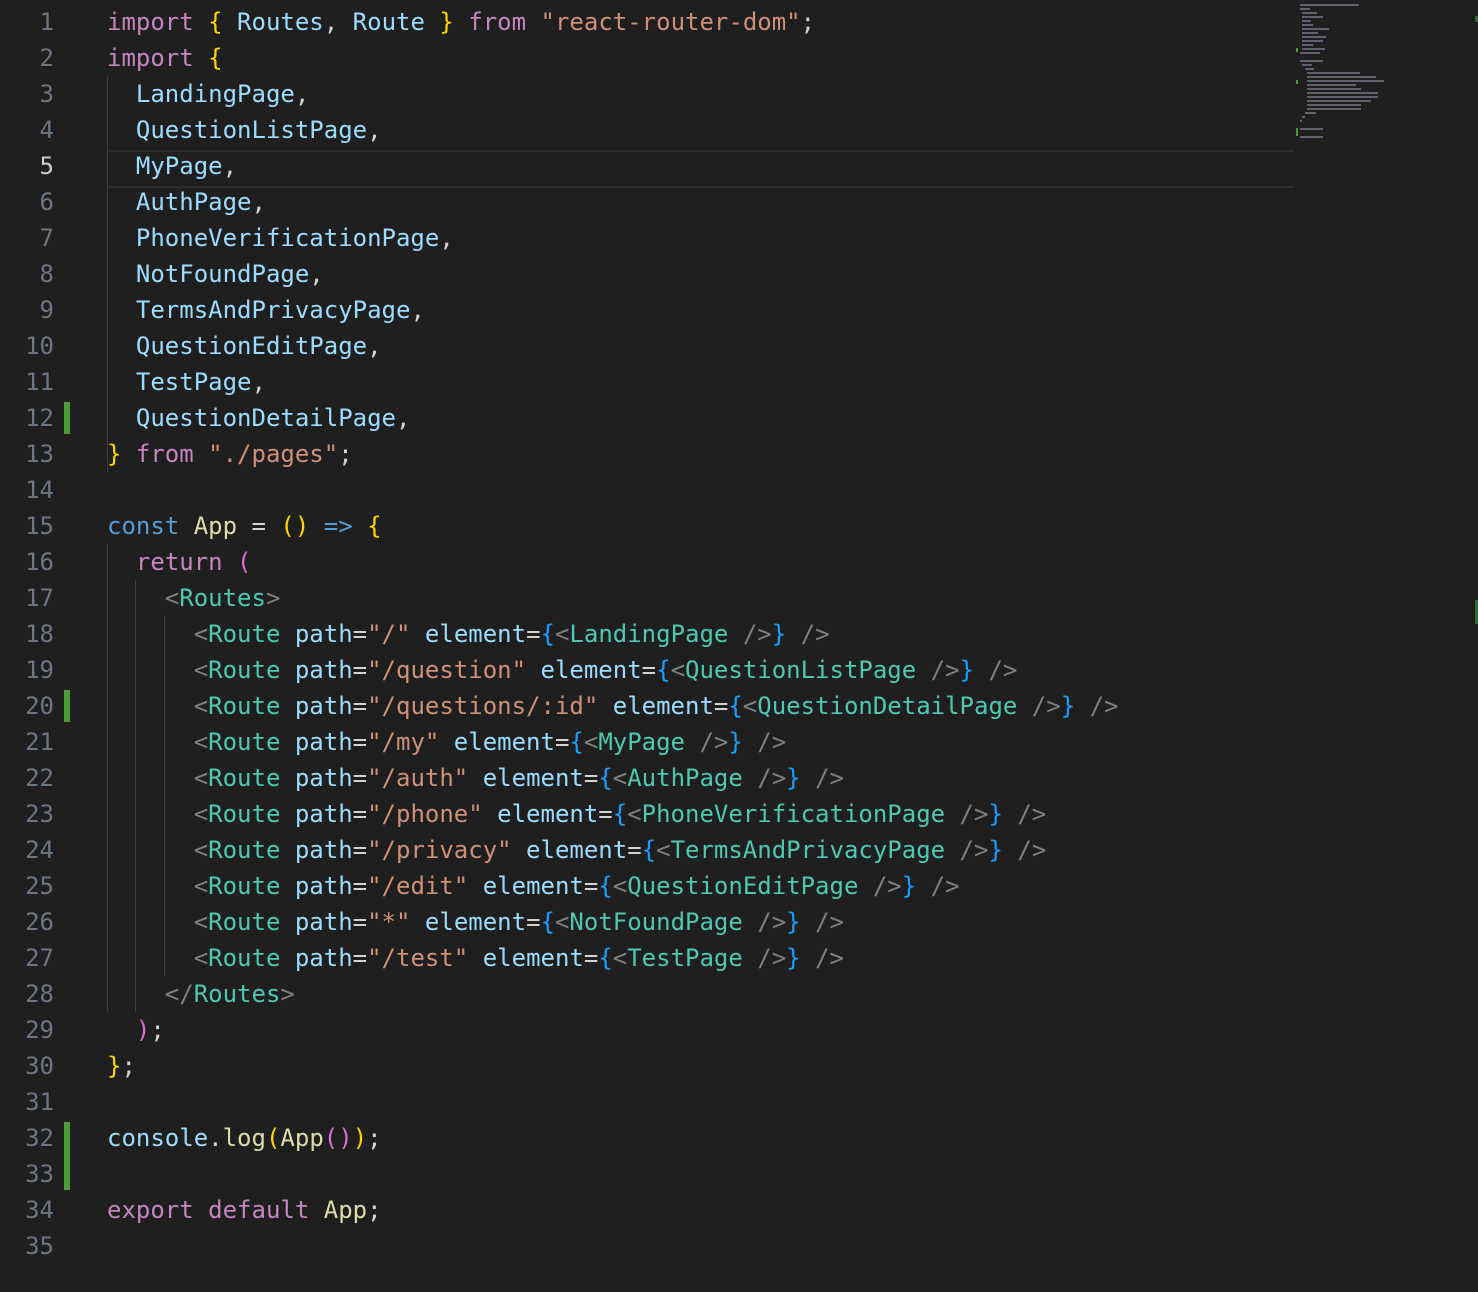  I want to click on code-line: };, so click(121, 1066).